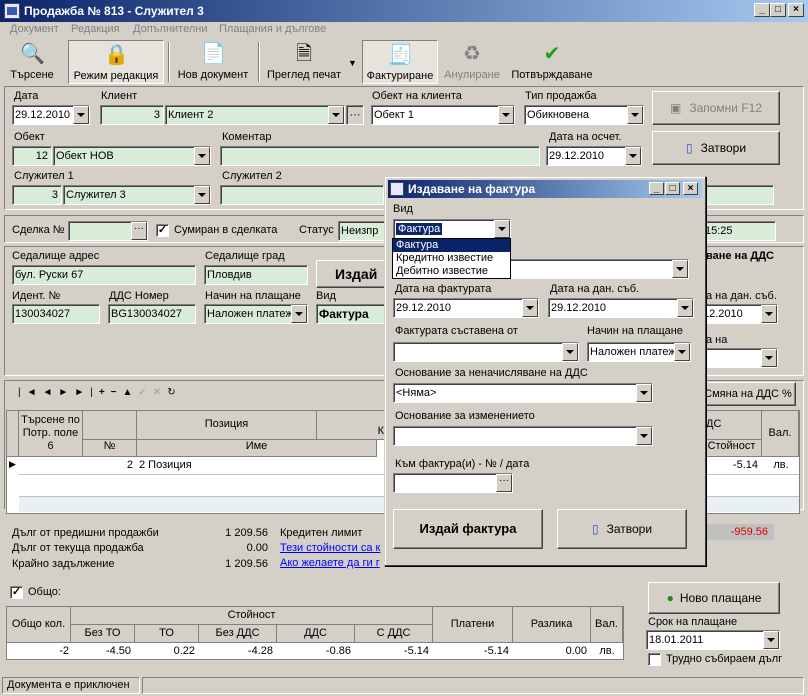  What do you see at coordinates (443, 115) in the screenshot?
I see `client-object-select: Обект 1` at bounding box center [443, 115].